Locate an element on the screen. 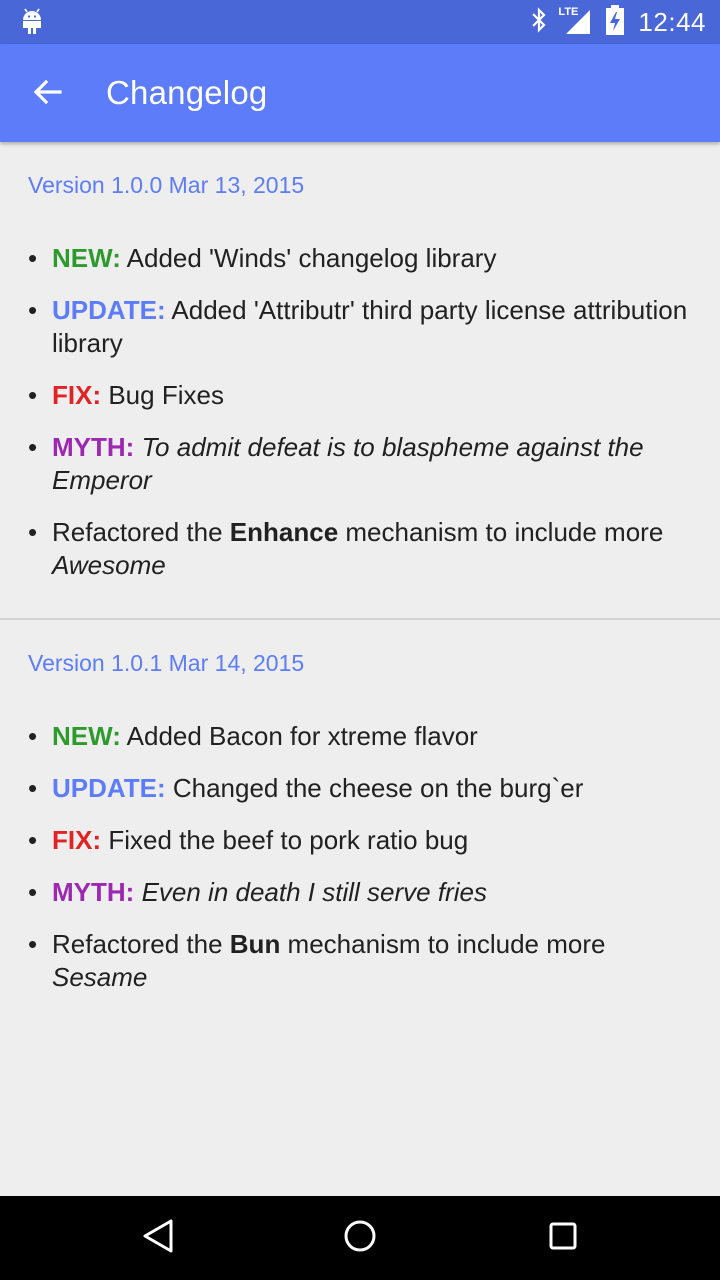  back-triangle-icon is located at coordinates (158, 1238).